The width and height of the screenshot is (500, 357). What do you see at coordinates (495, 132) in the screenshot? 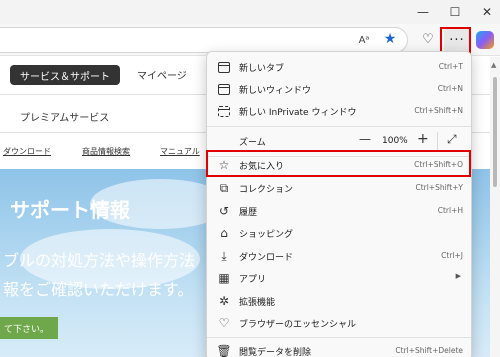
I see `scroll-thumb` at bounding box center [495, 132].